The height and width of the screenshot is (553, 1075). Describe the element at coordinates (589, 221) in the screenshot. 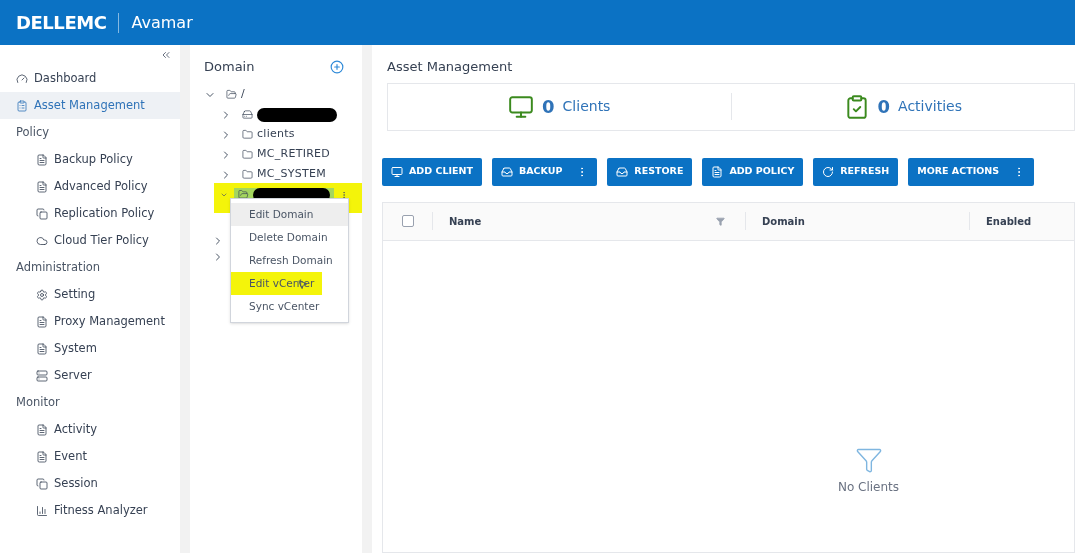

I see `column-header: Name` at that location.